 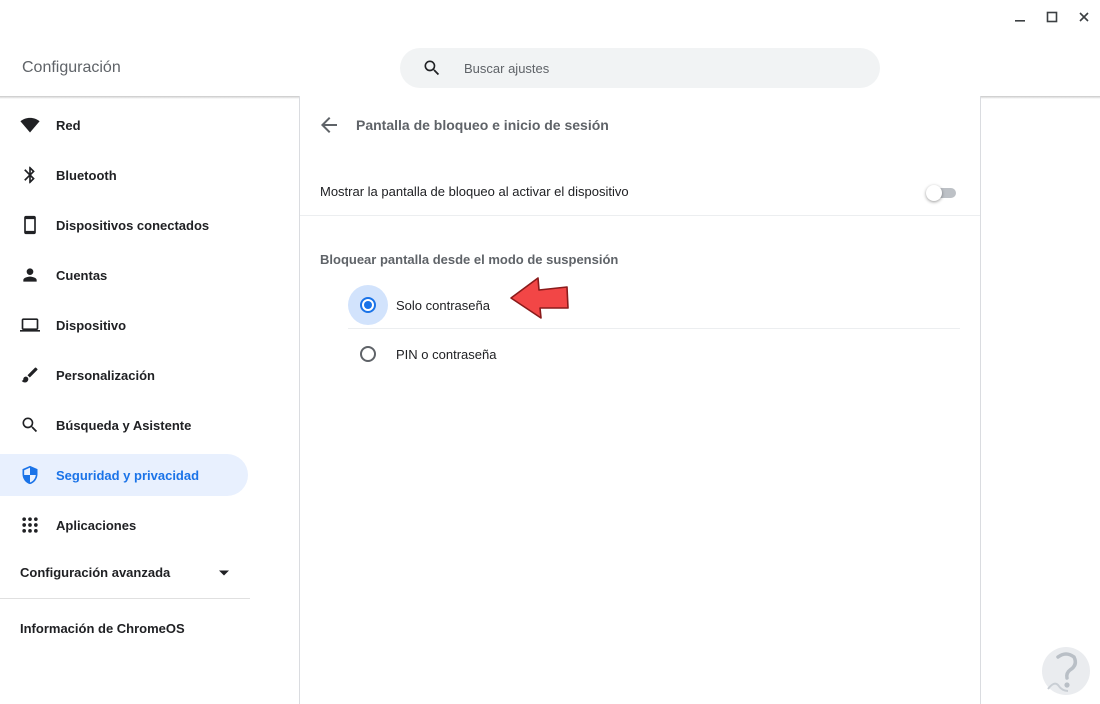 I want to click on sidebar-item-label: Red, so click(x=68, y=125).